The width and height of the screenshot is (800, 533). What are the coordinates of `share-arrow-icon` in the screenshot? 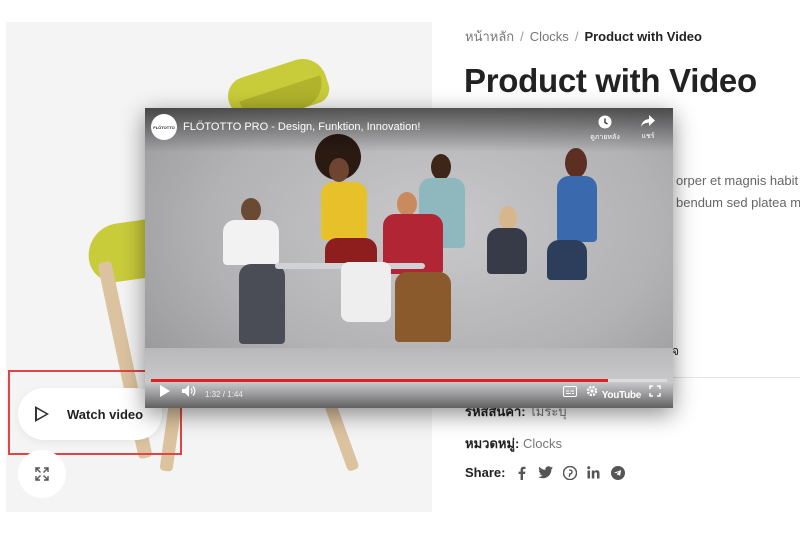 It's located at (648, 121).